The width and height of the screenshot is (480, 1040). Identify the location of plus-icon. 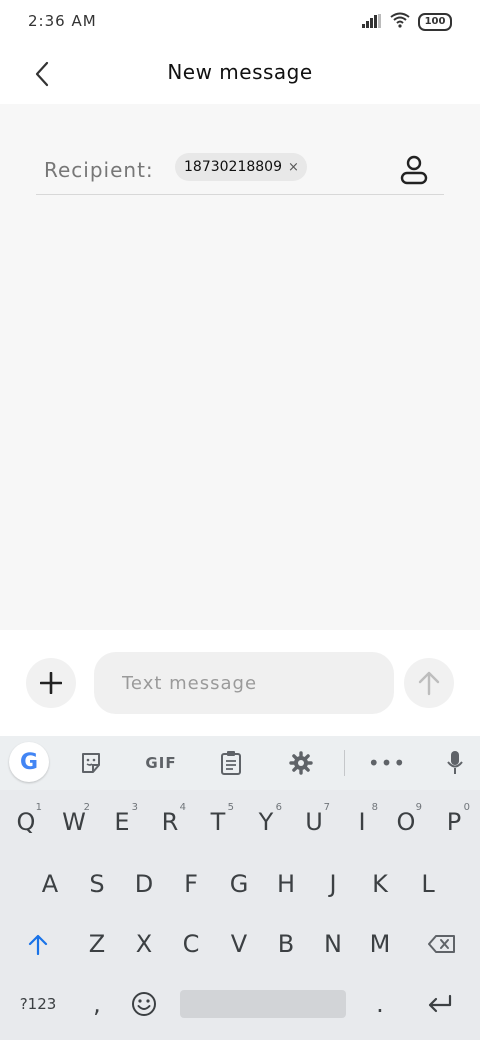
(51, 683).